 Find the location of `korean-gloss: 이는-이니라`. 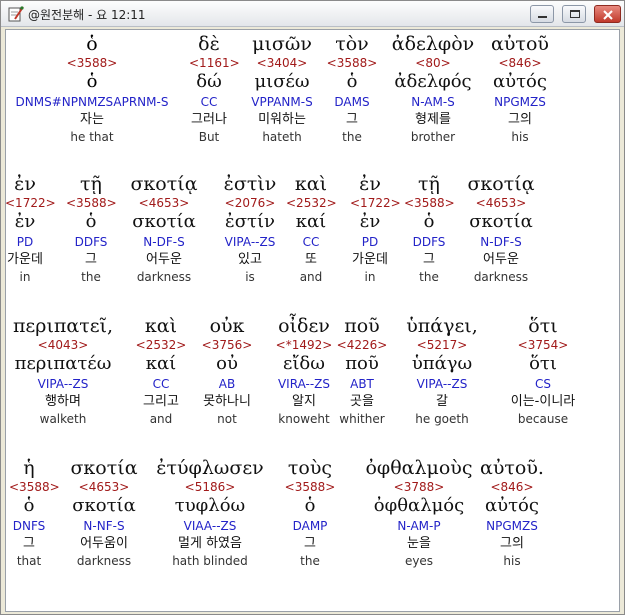

korean-gloss: 이는-이니라 is located at coordinates (543, 401).